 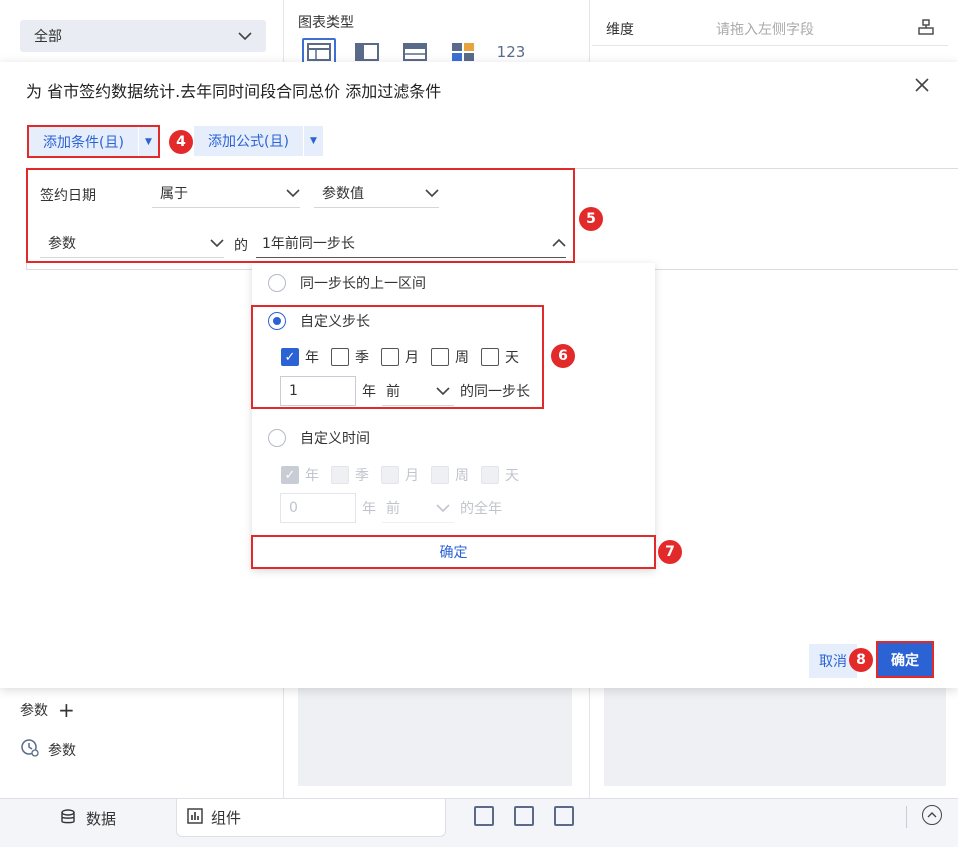 What do you see at coordinates (591, 219) in the screenshot?
I see `step-badge-5: 5` at bounding box center [591, 219].